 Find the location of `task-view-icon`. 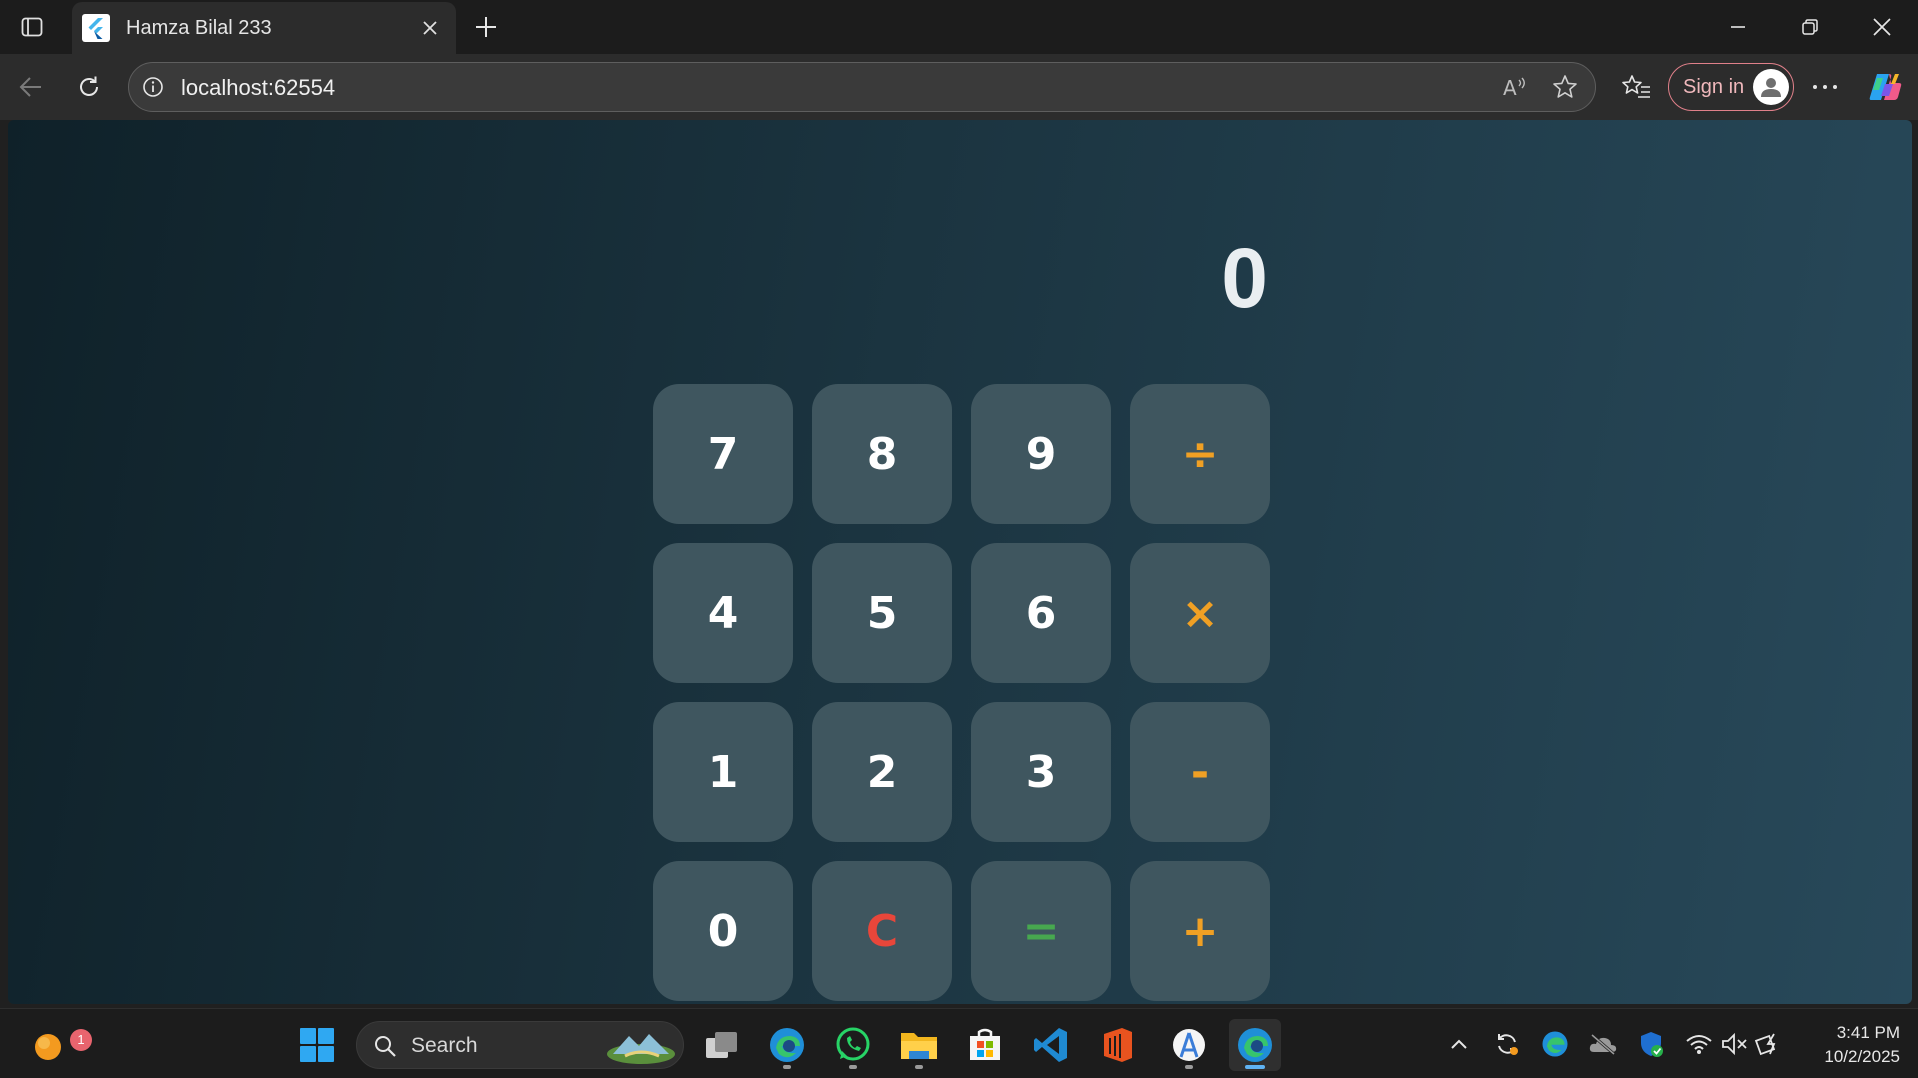

task-view-icon is located at coordinates (721, 1045).